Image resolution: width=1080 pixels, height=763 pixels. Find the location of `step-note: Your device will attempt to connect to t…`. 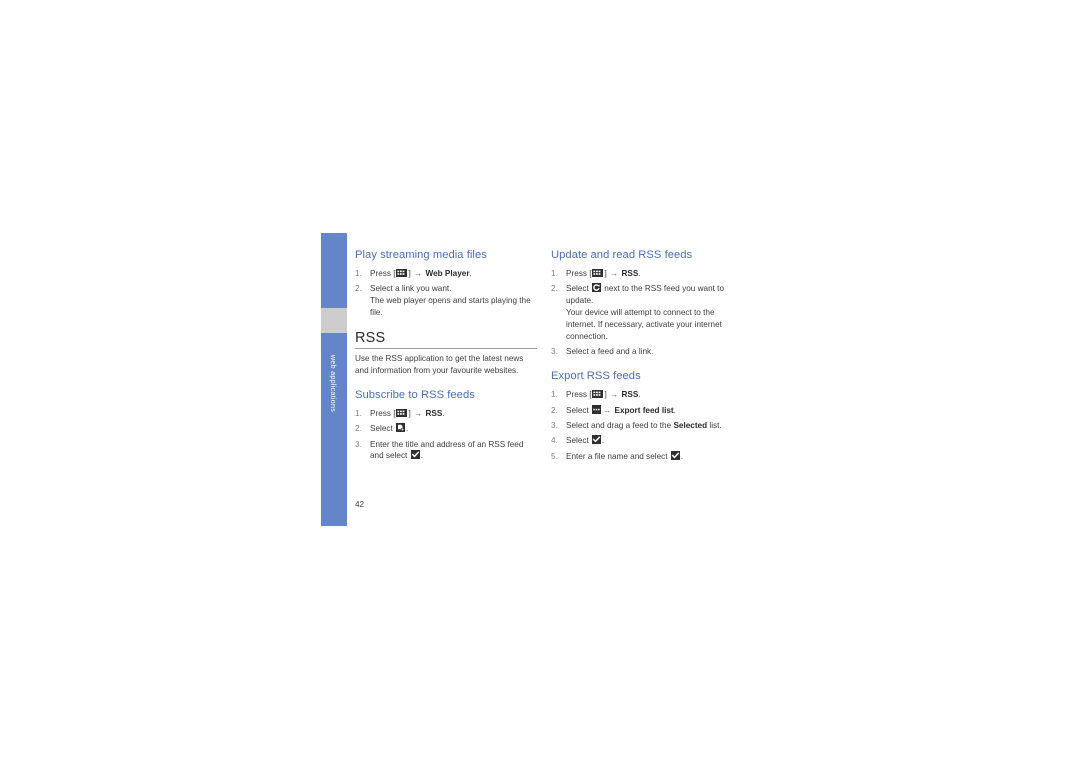

step-note: Your device will attempt to connect to t… is located at coordinates (644, 324).